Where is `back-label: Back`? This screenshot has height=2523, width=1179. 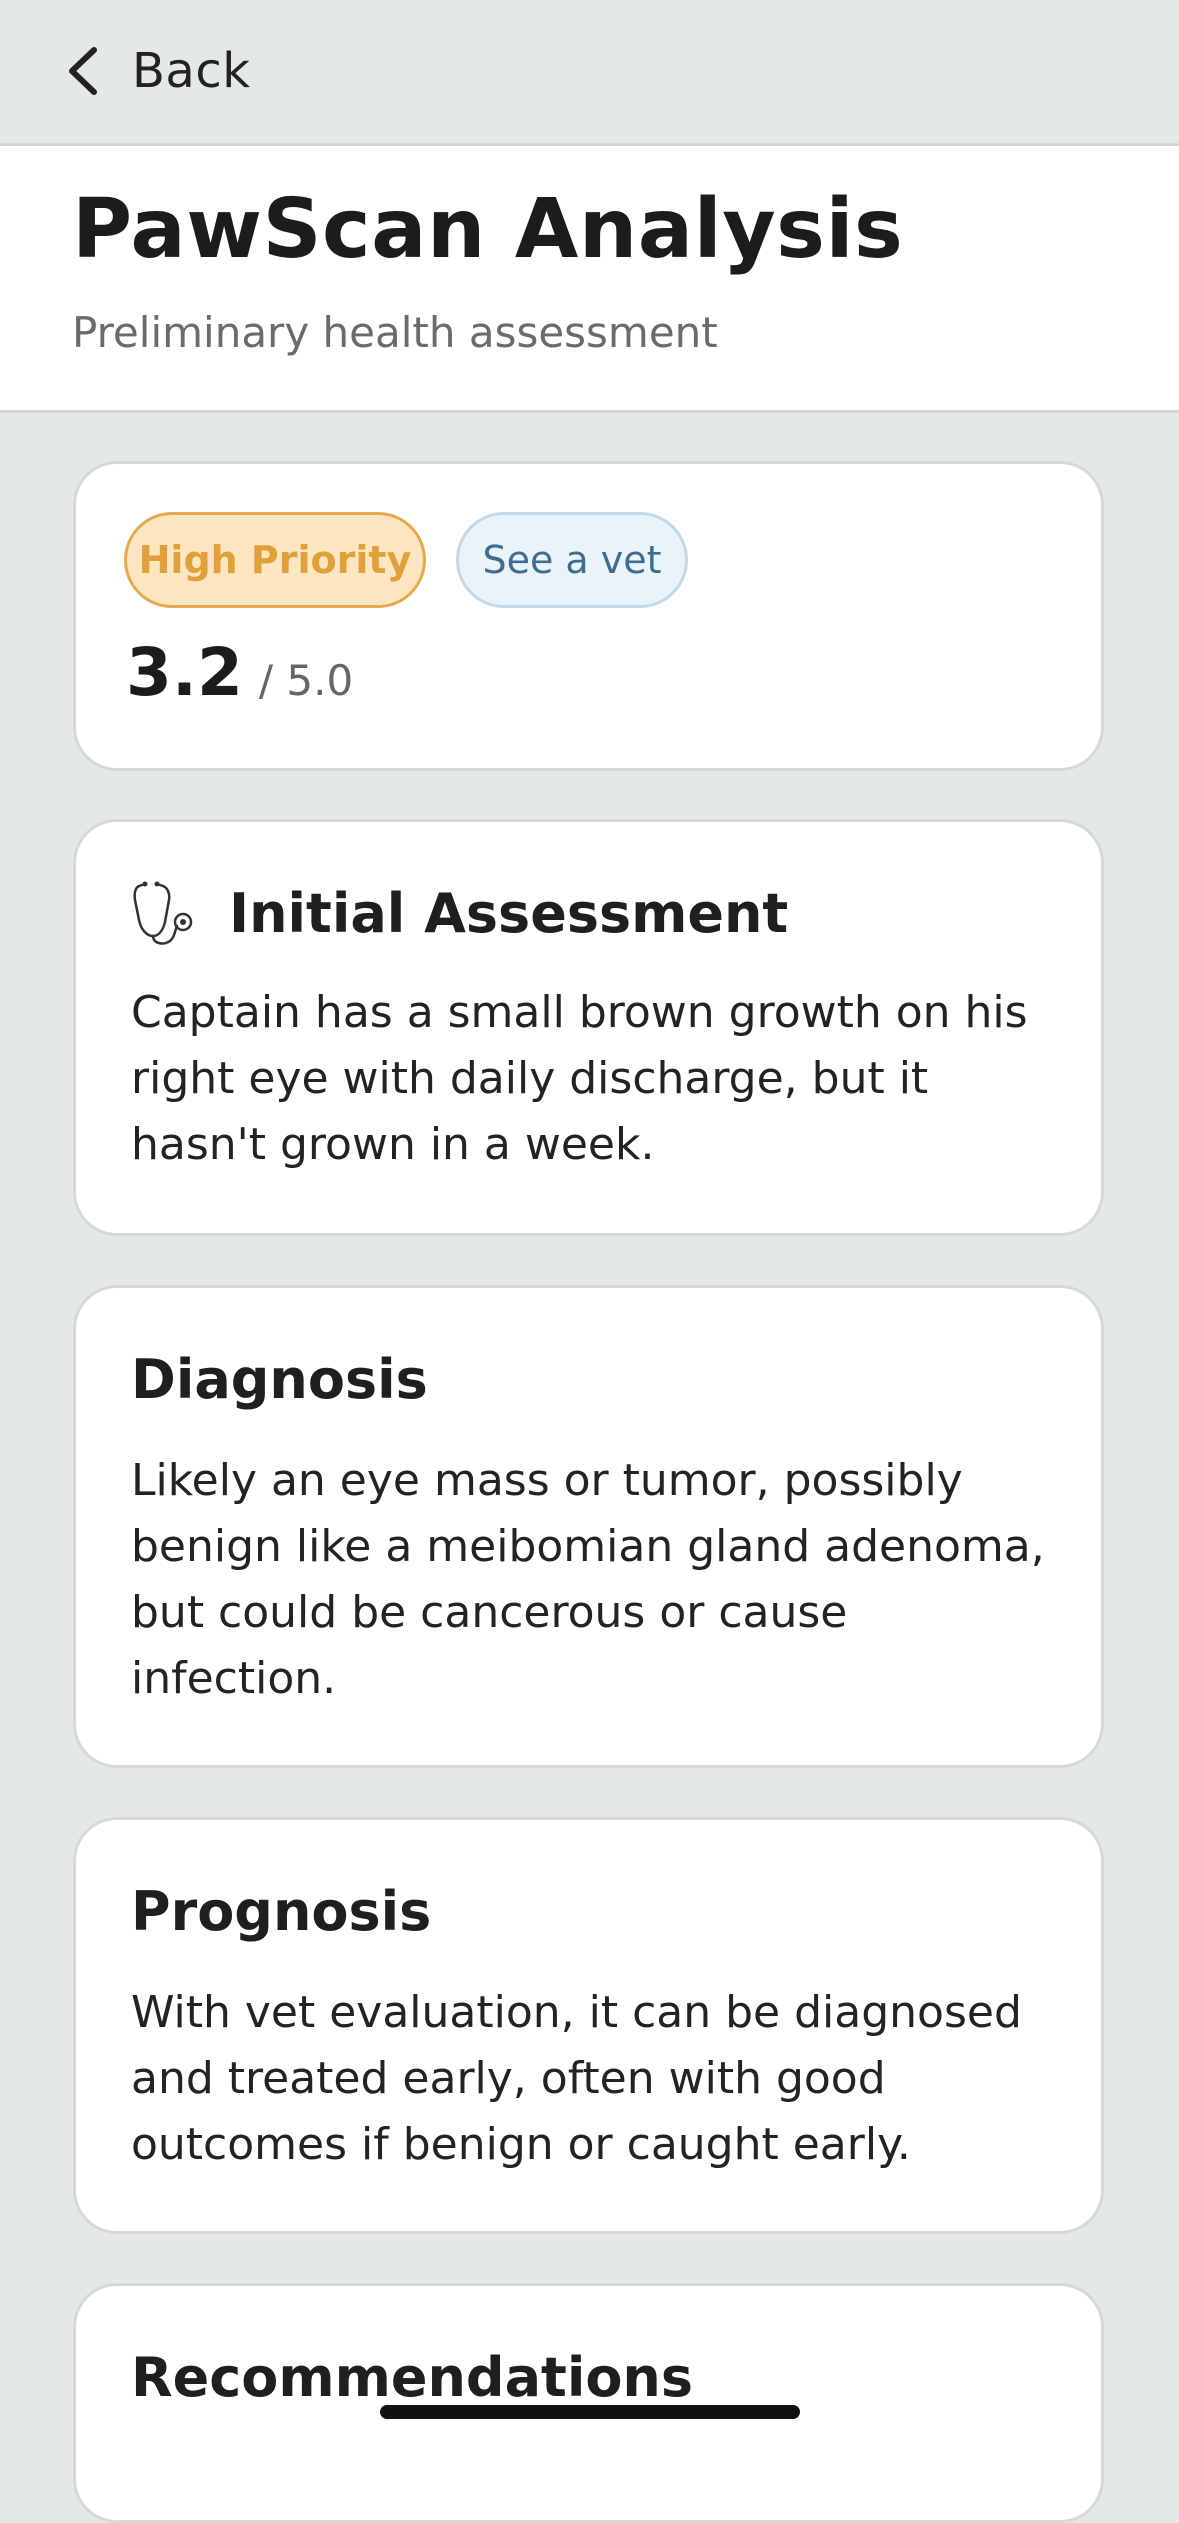 back-label: Back is located at coordinates (191, 71).